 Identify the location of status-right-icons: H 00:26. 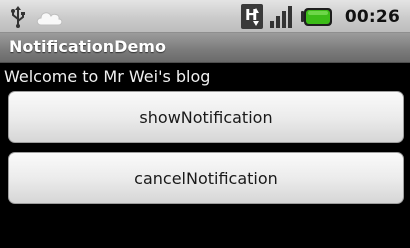
(320, 16).